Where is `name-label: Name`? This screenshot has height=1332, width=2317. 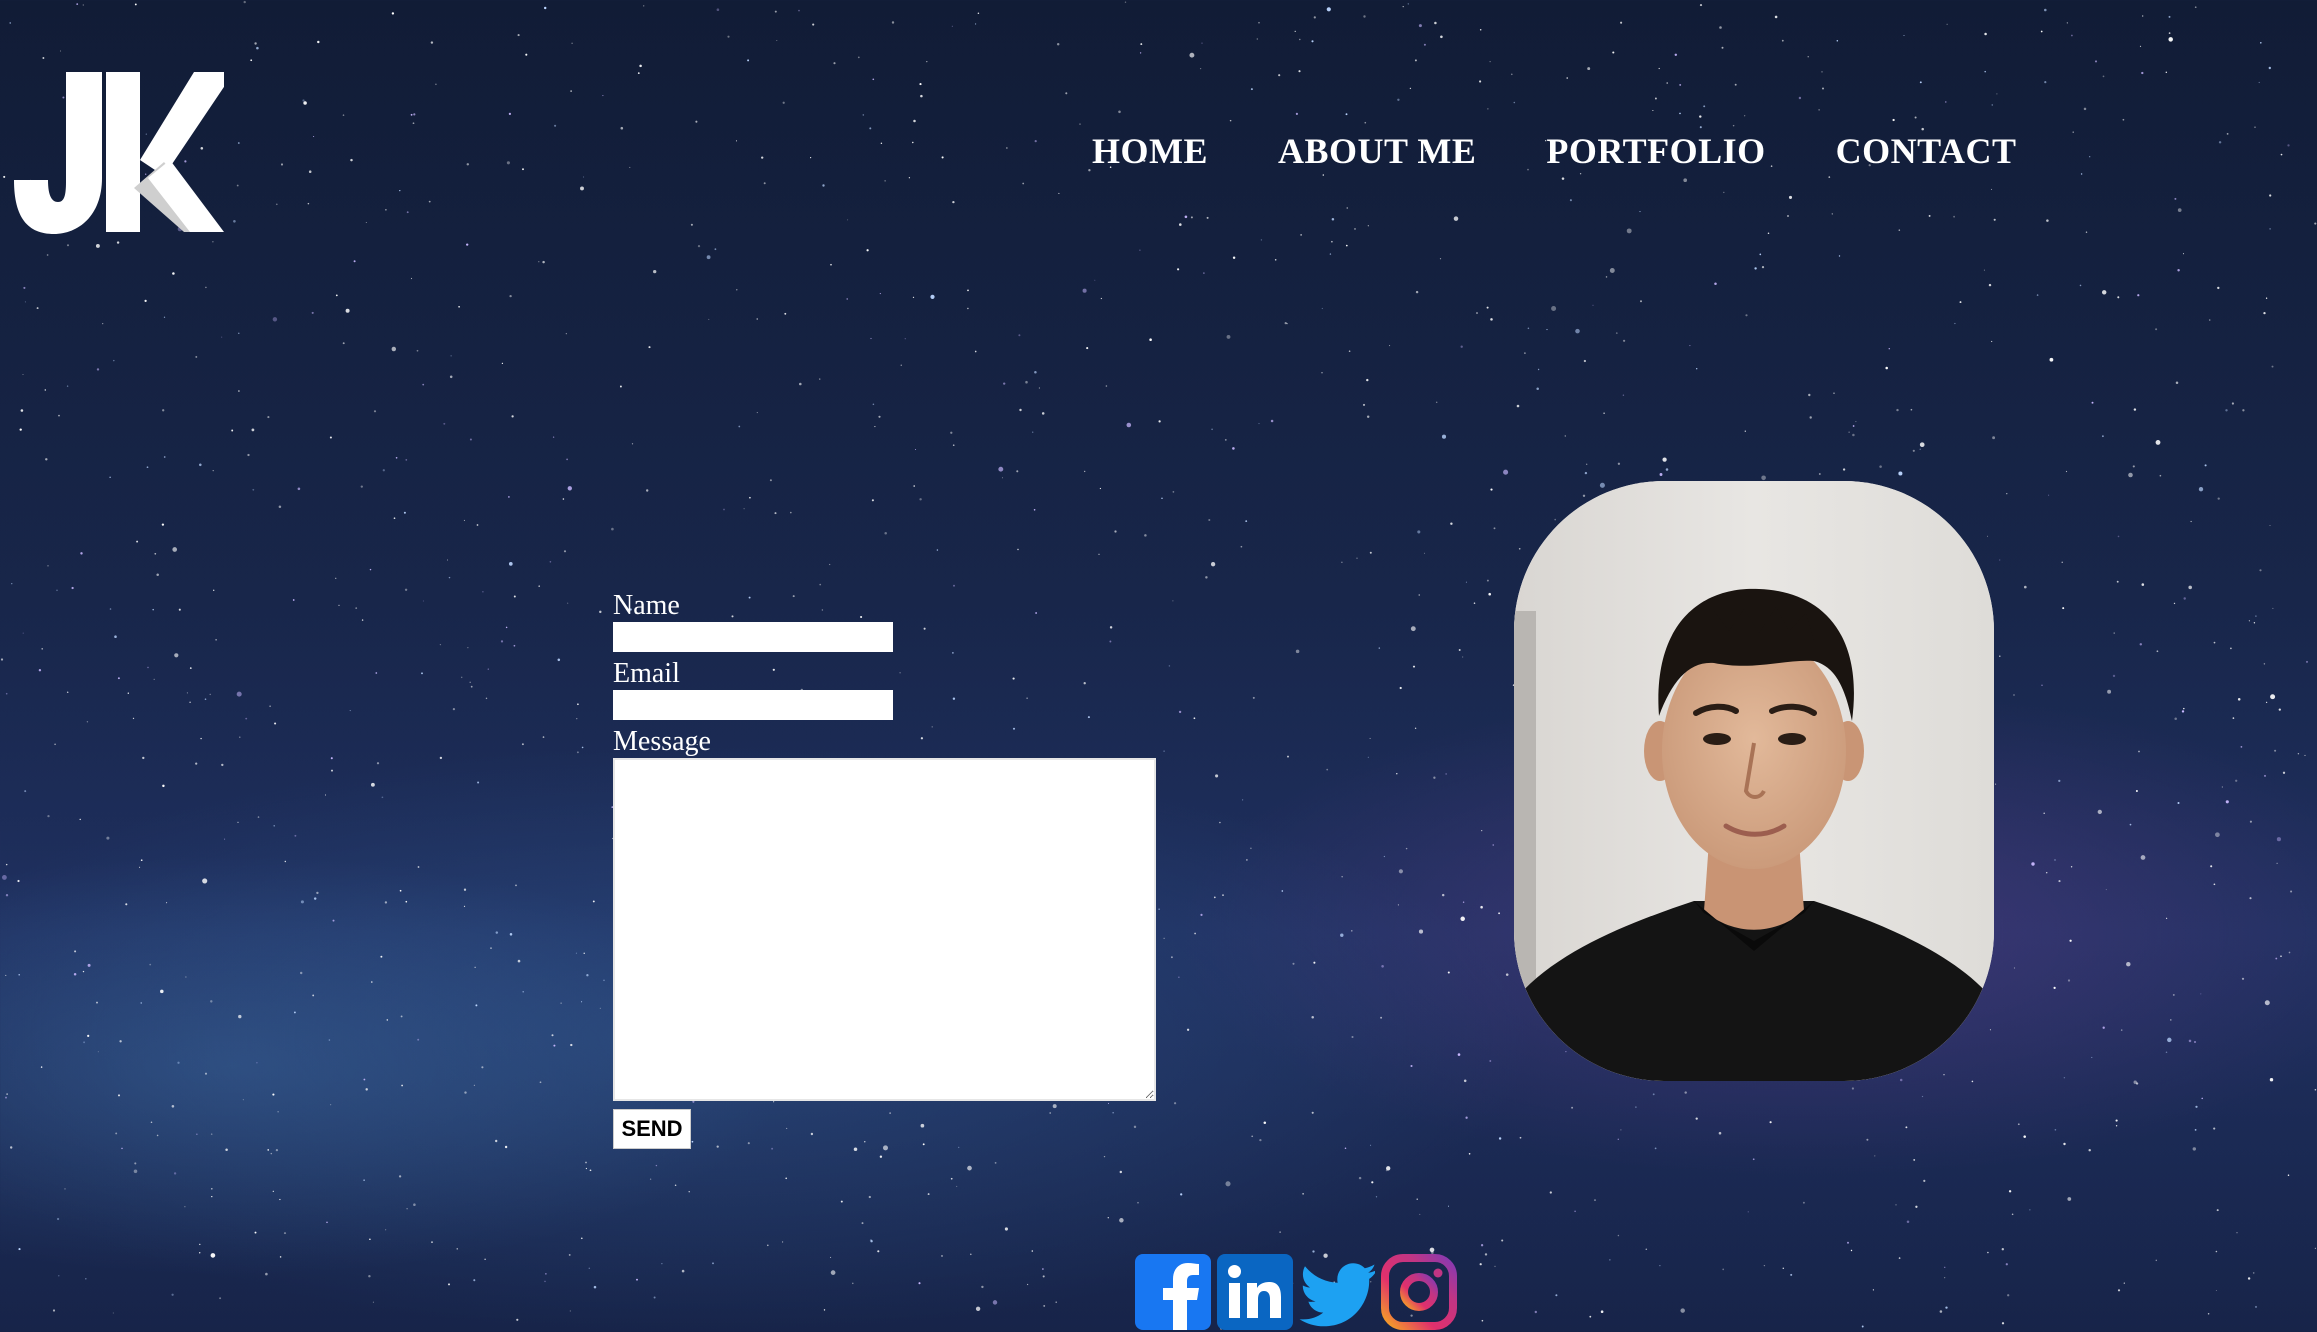
name-label: Name is located at coordinates (646, 605).